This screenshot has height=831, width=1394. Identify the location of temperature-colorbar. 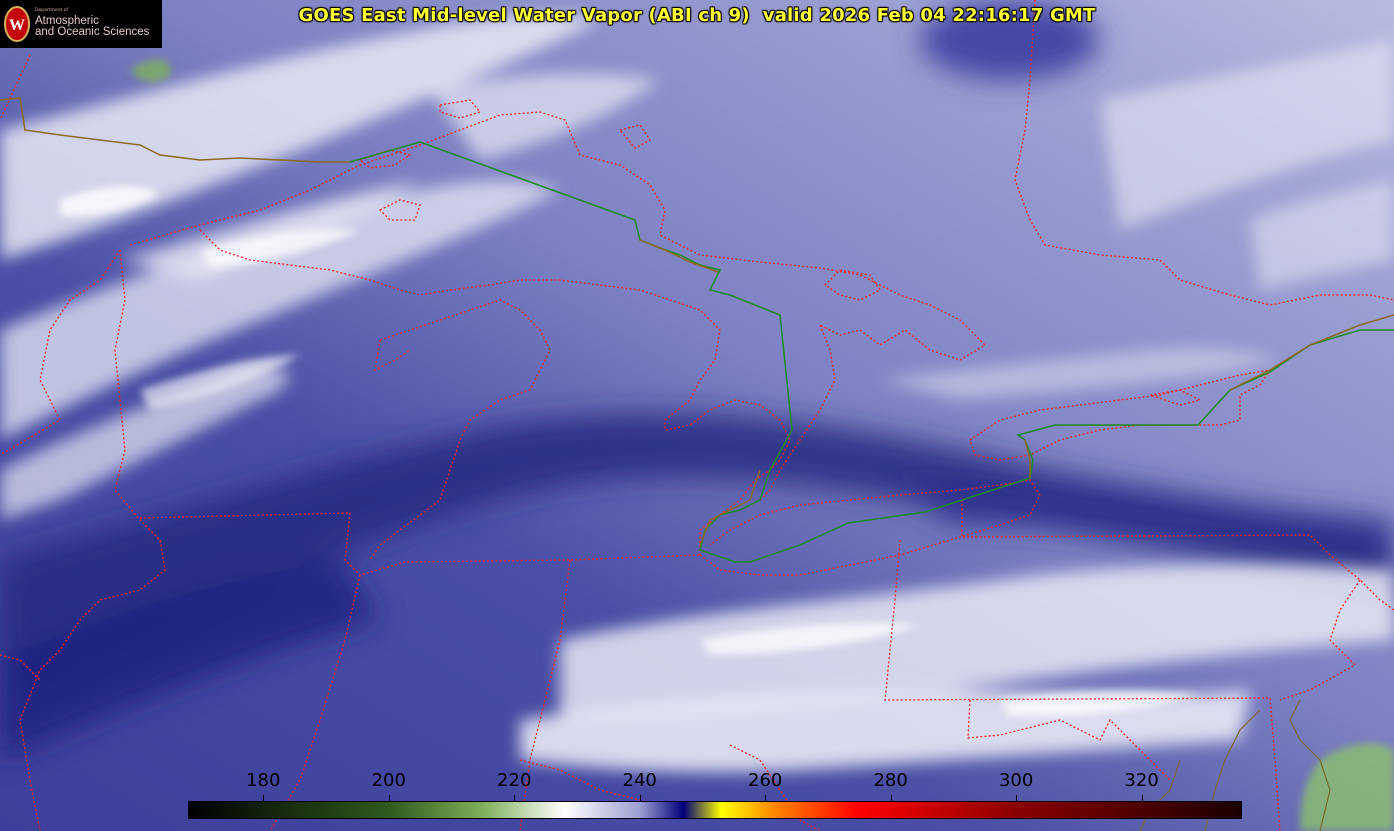
(715, 810).